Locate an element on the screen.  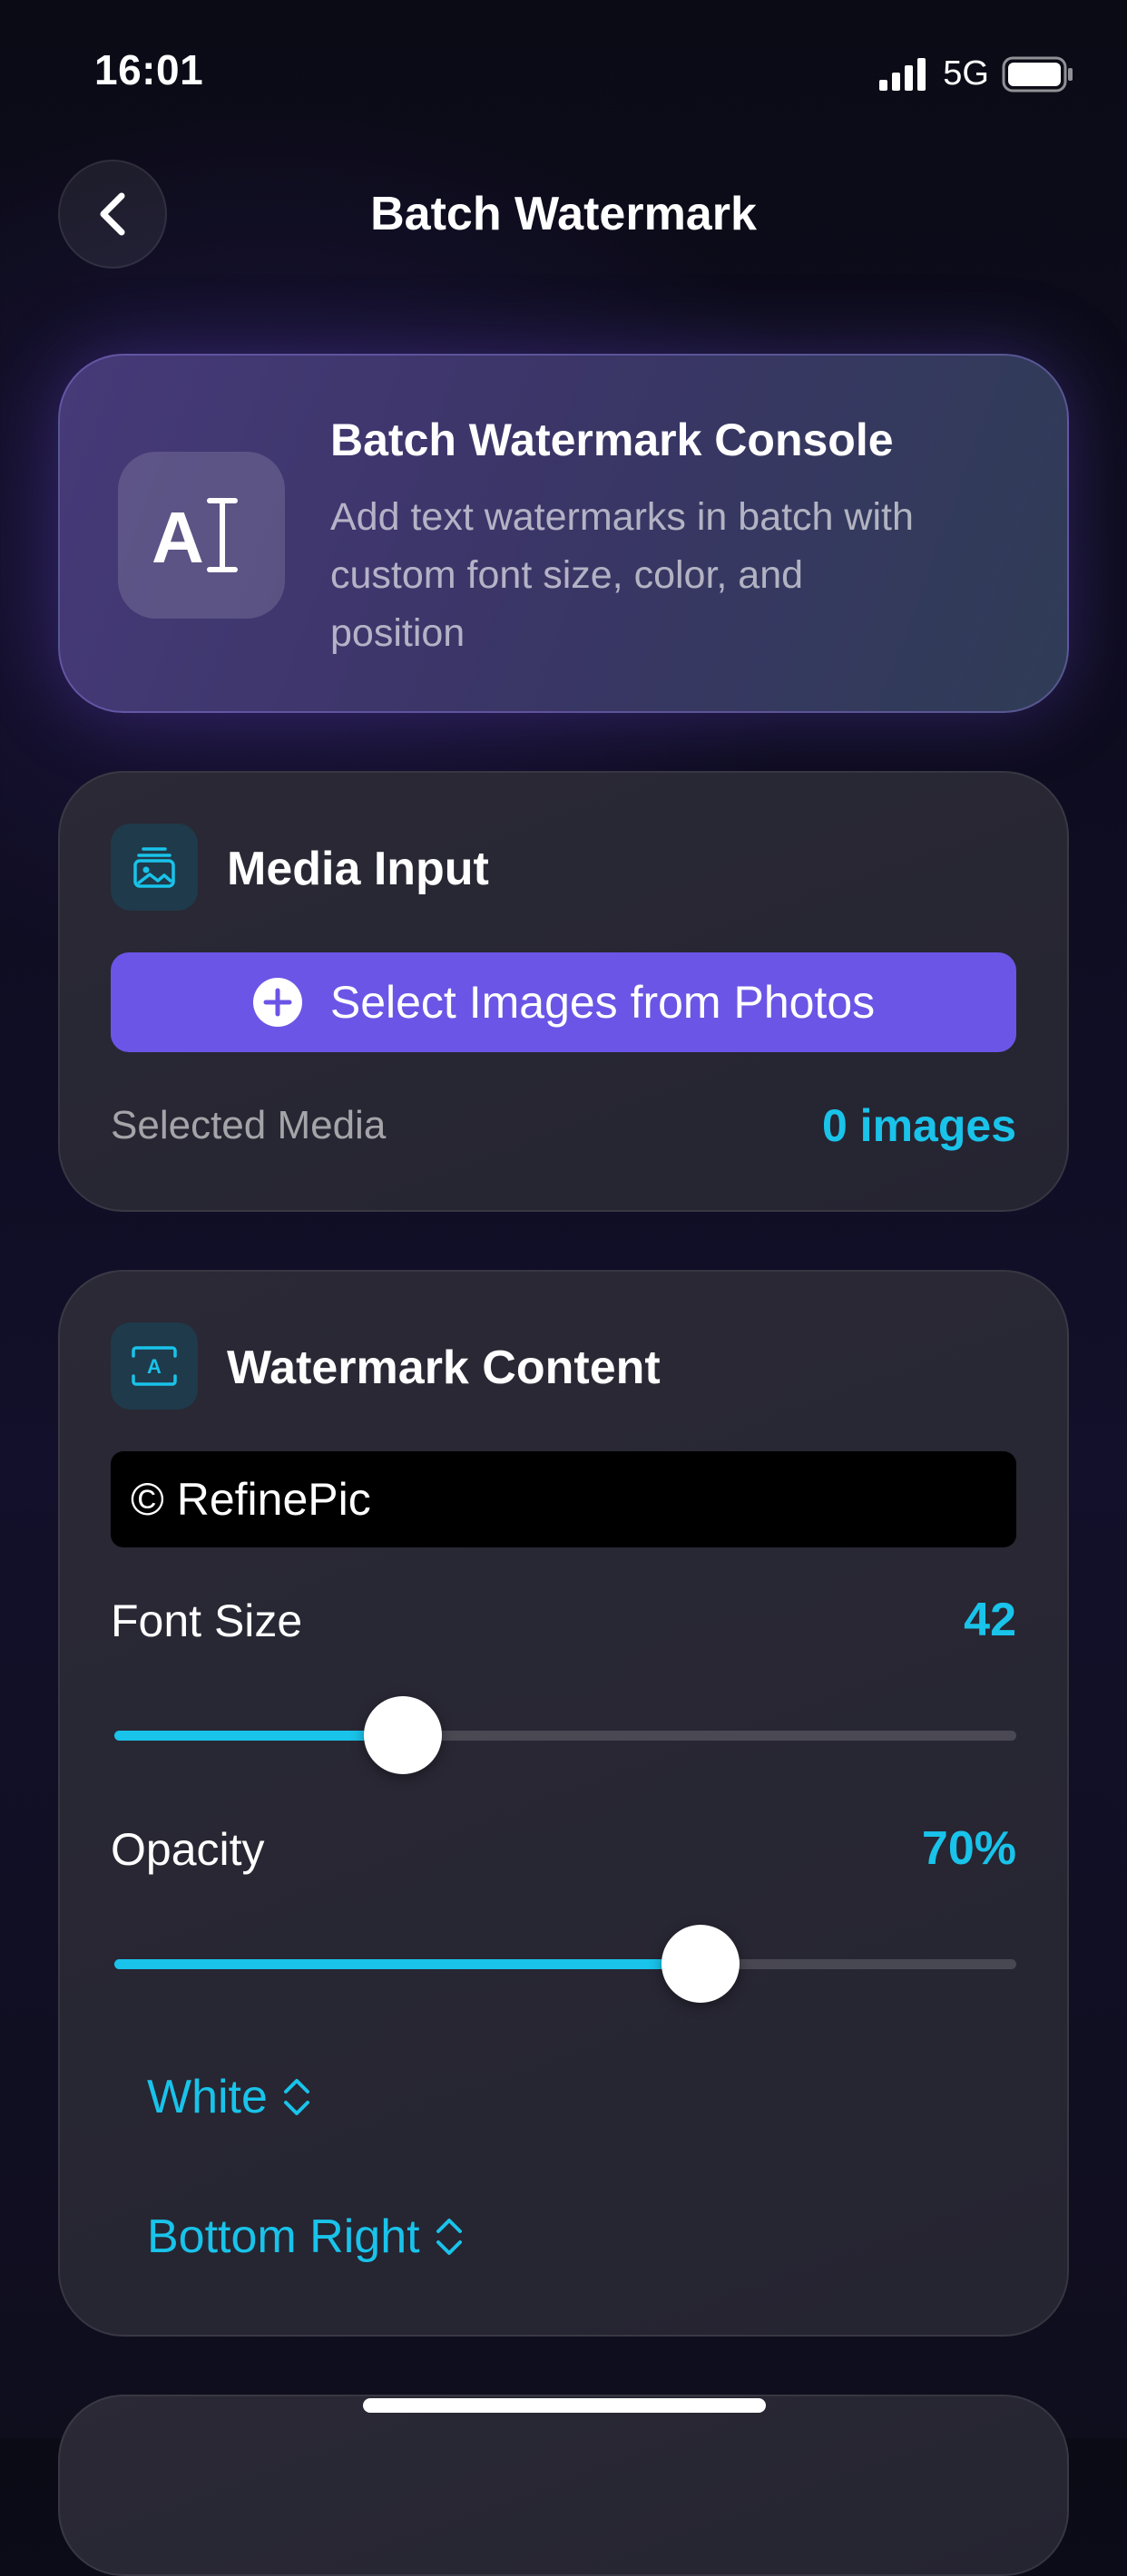
status-time: 16:01 is located at coordinates (149, 69).